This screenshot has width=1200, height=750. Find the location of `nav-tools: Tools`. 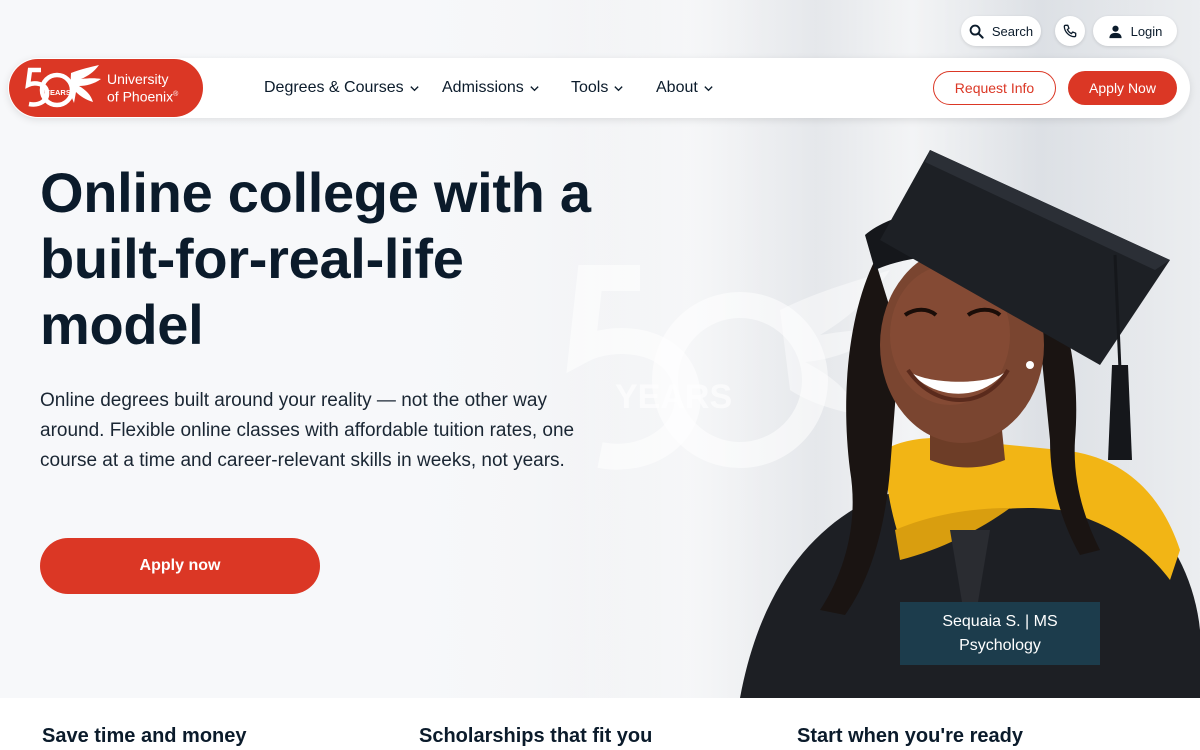

nav-tools: Tools is located at coordinates (597, 88).